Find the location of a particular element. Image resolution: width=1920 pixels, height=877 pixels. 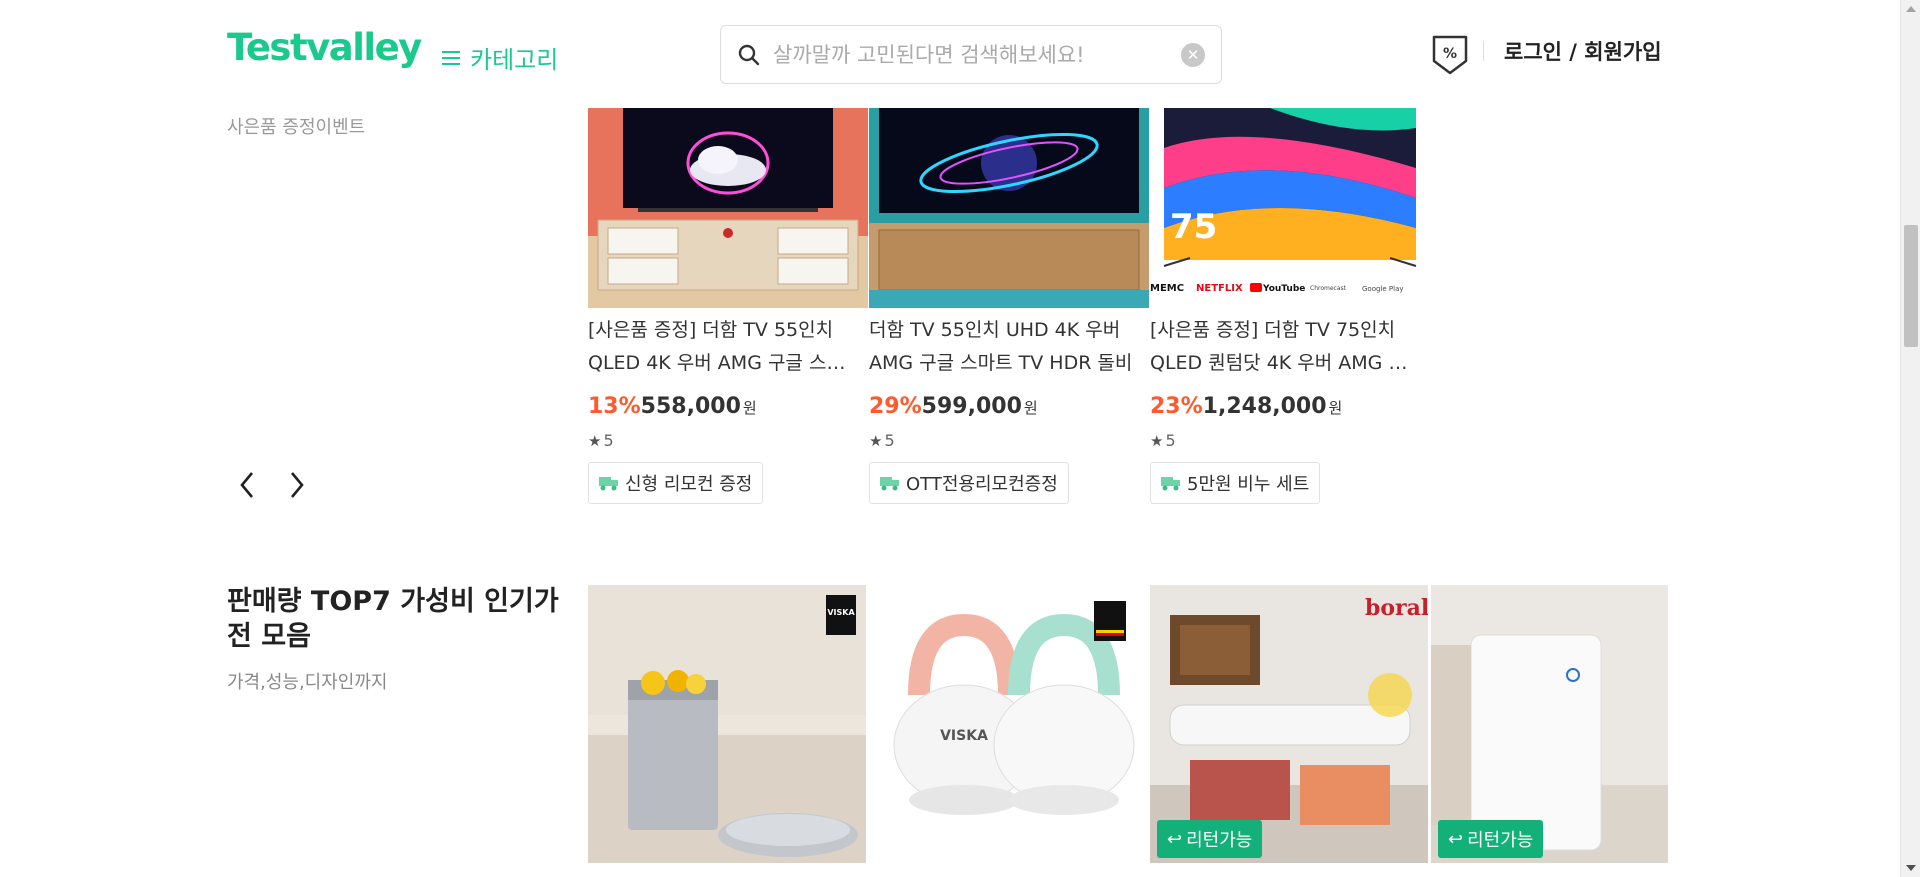

clear-icon: ✕ is located at coordinates (1193, 54).